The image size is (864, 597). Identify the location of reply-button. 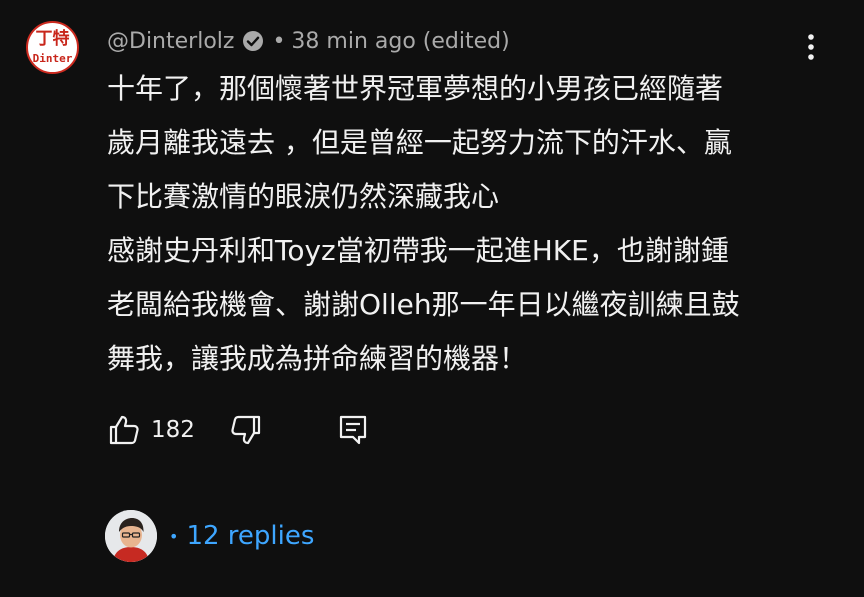
(353, 430).